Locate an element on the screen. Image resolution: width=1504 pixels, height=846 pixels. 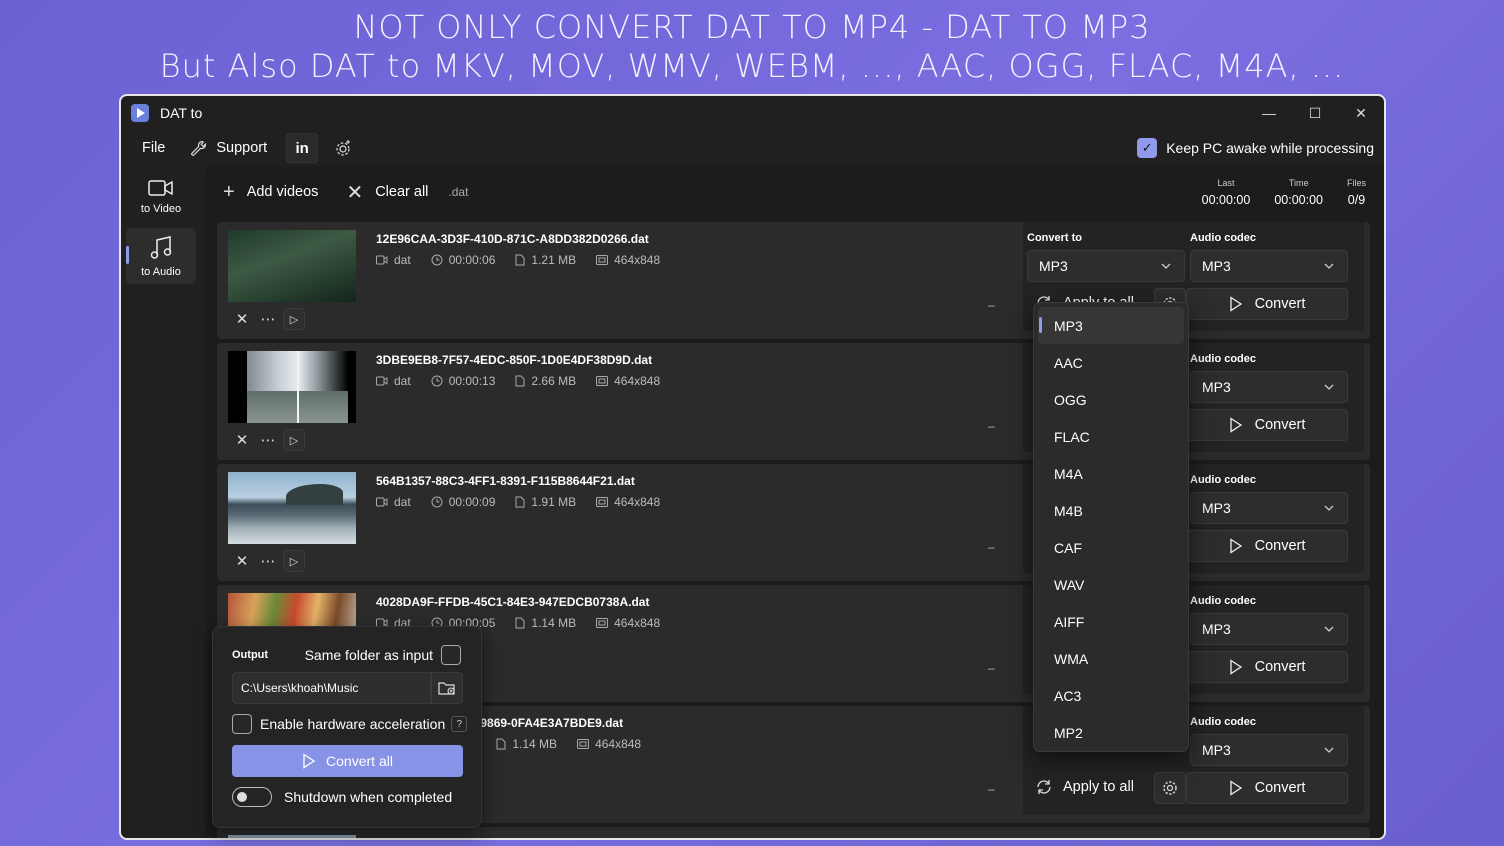
clear-all-button: ✕ Clear all is located at coordinates (387, 192).